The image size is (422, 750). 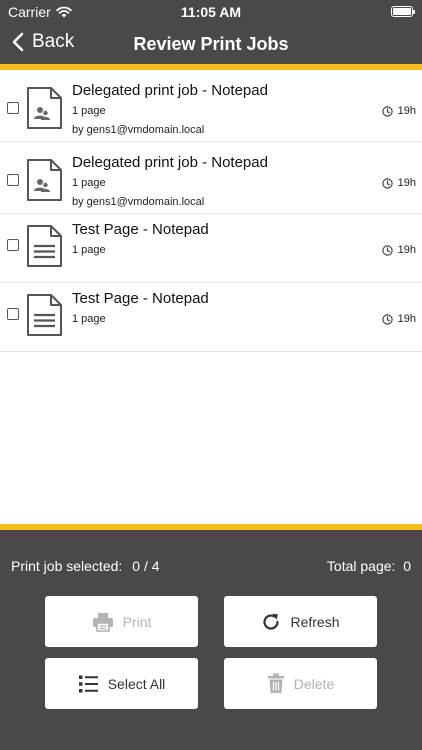 I want to click on delete-button: Delete, so click(x=300, y=683).